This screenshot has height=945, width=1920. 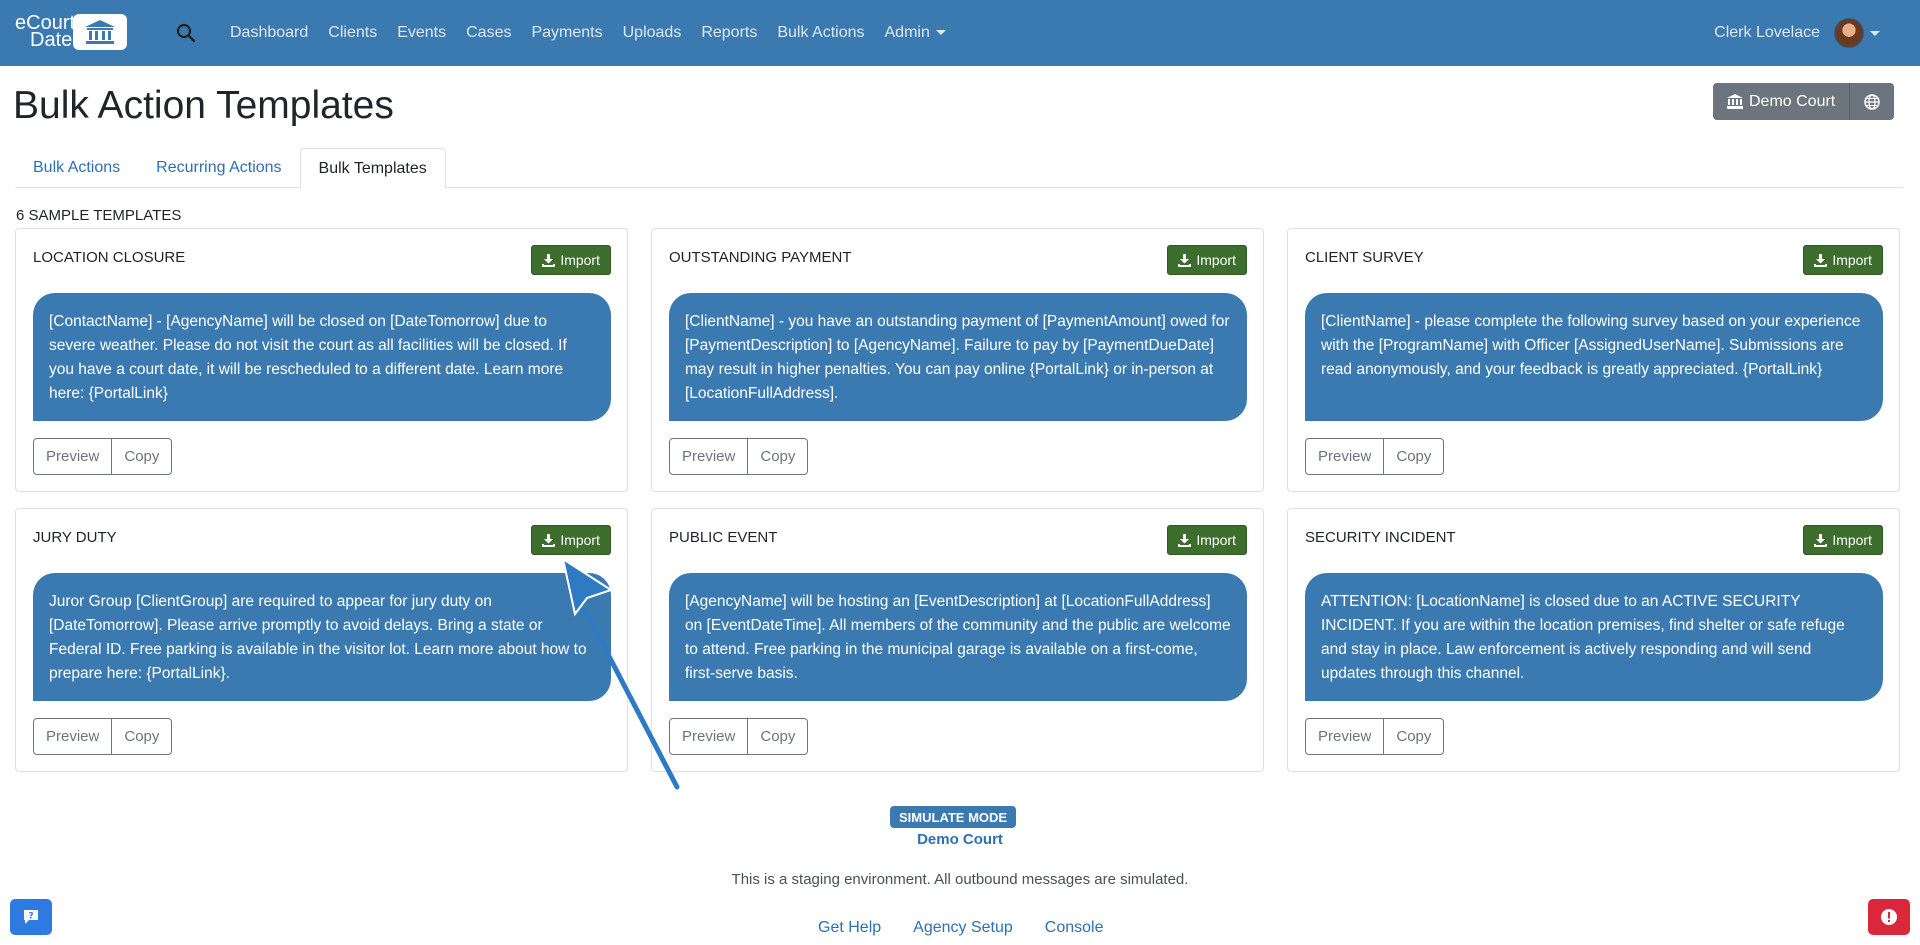 I want to click on courthouse-icon, so click(x=100, y=32).